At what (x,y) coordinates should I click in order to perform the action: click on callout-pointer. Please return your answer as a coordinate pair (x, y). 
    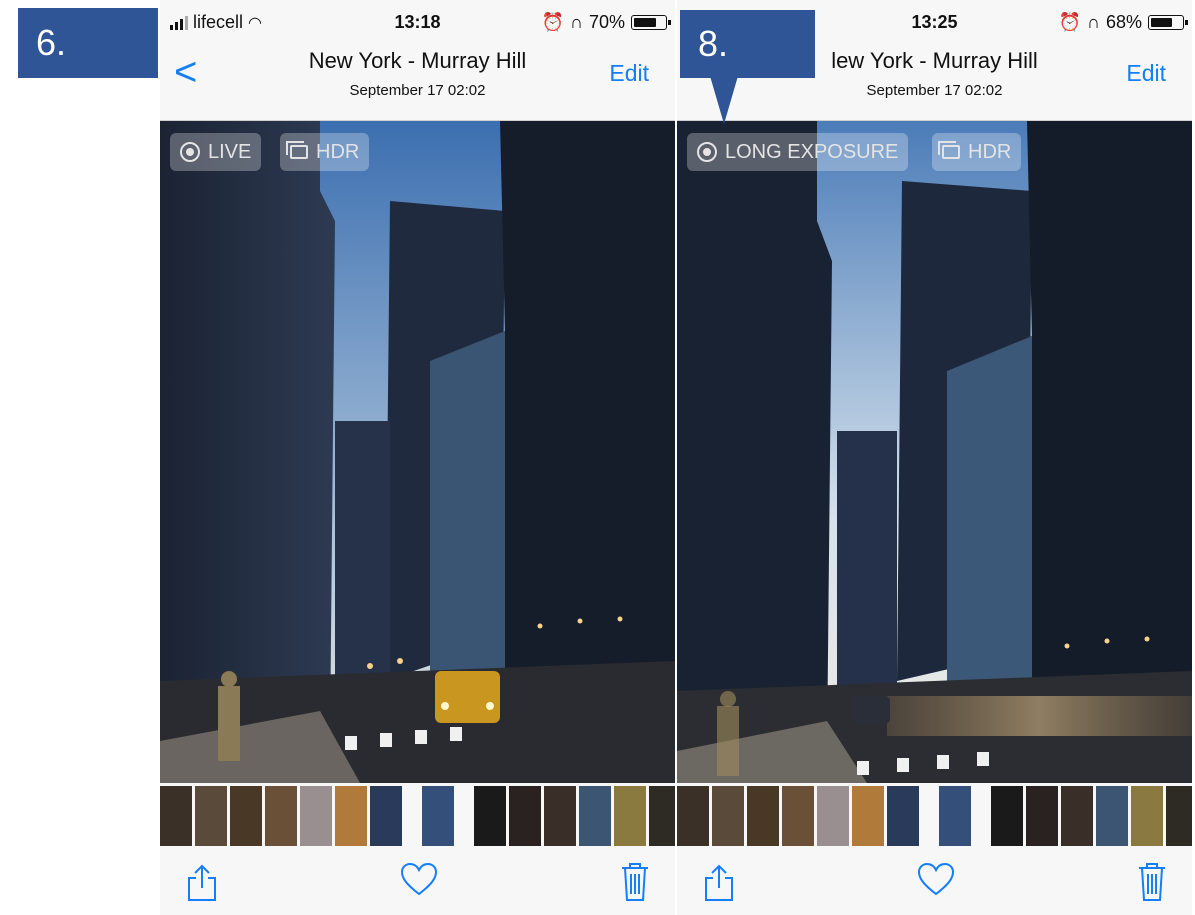
    Looking at the image, I should click on (724, 100).